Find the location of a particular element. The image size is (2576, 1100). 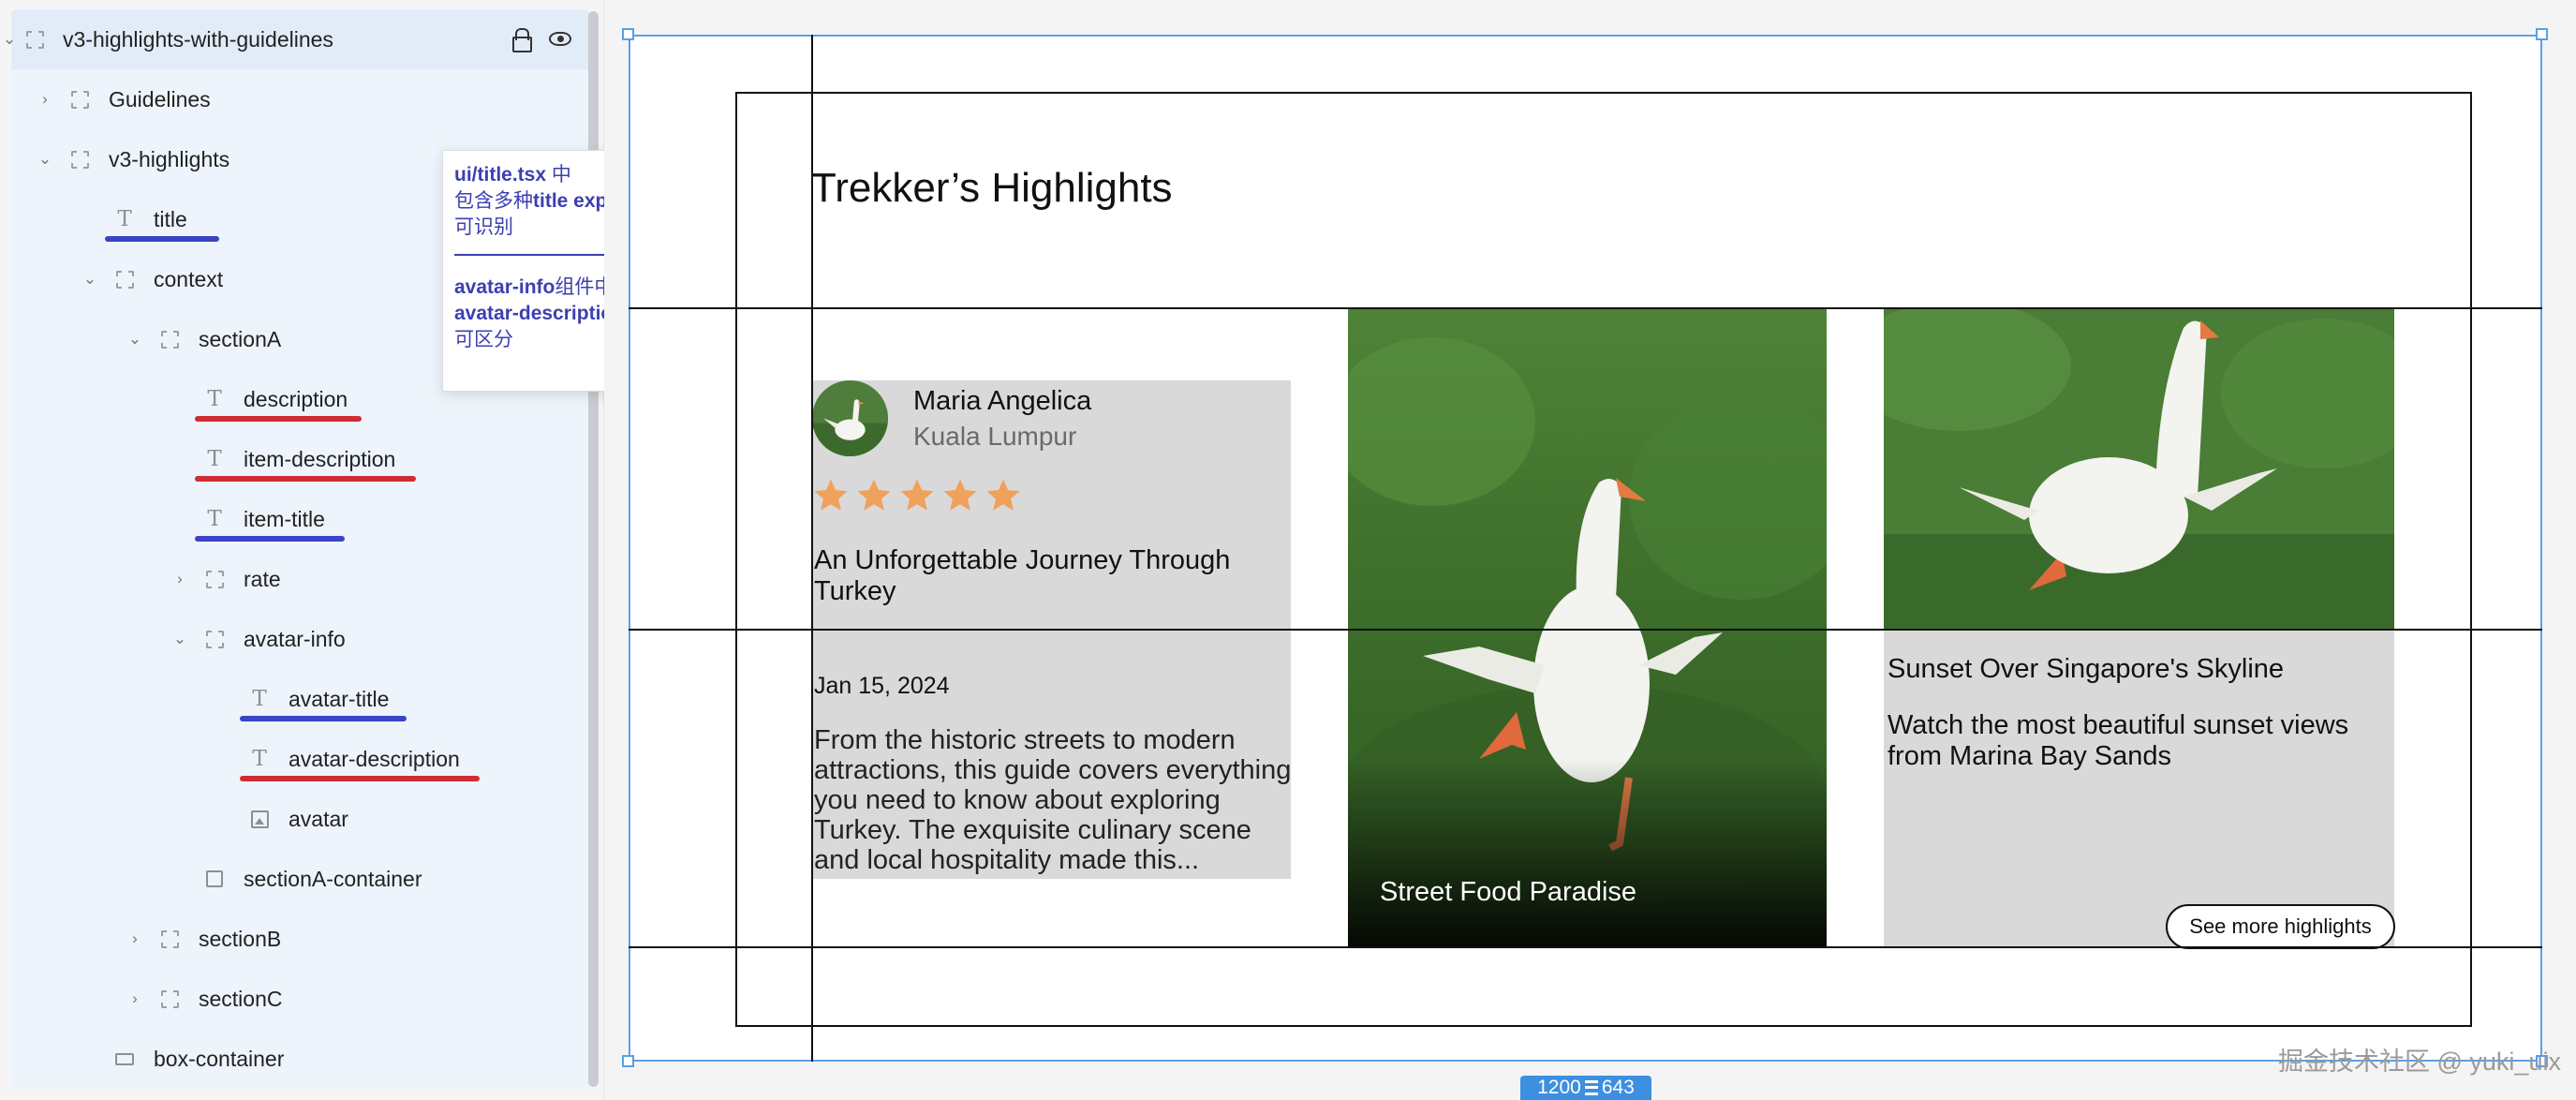

selection-height: 643 is located at coordinates (1618, 1087).